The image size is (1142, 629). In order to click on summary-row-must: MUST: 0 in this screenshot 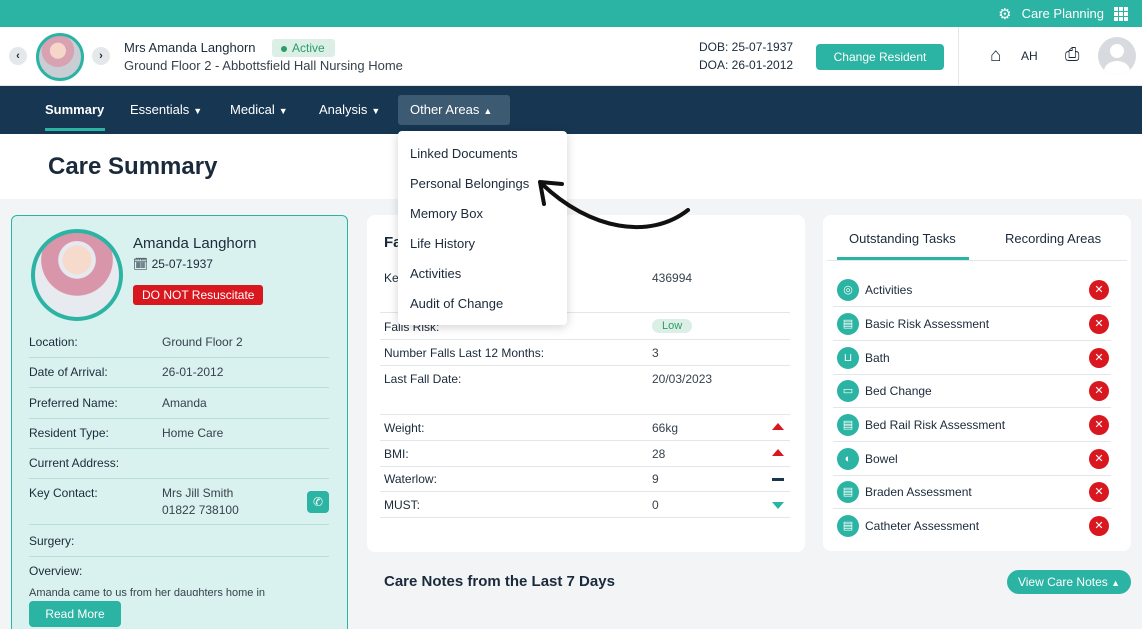, I will do `click(585, 508)`.